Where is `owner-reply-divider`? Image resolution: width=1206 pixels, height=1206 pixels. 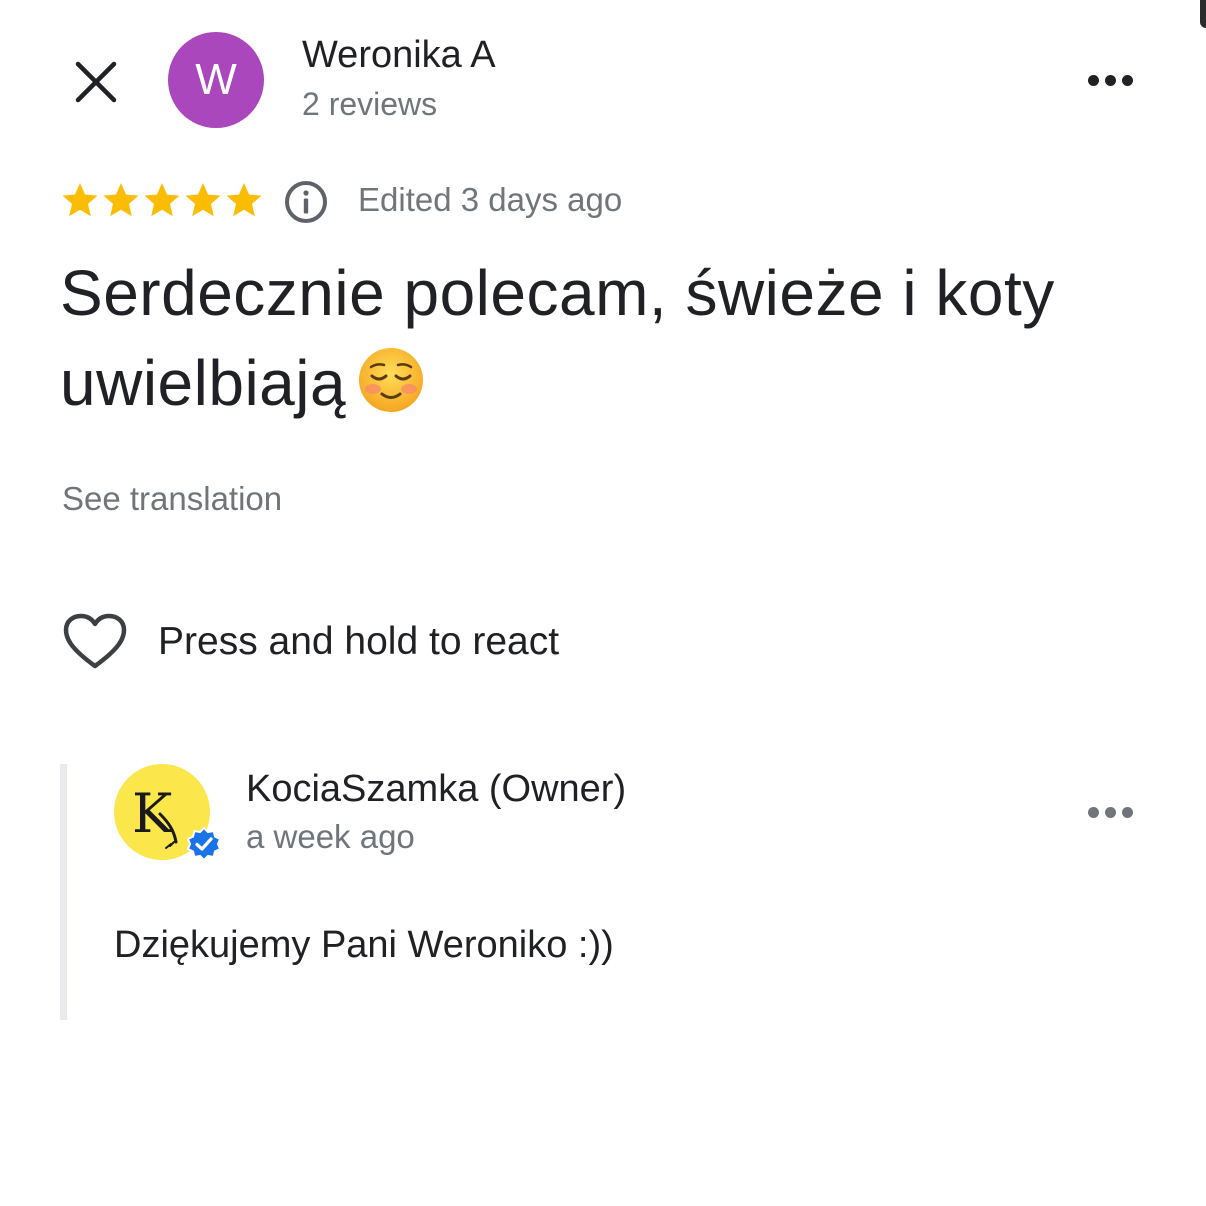
owner-reply-divider is located at coordinates (63, 892).